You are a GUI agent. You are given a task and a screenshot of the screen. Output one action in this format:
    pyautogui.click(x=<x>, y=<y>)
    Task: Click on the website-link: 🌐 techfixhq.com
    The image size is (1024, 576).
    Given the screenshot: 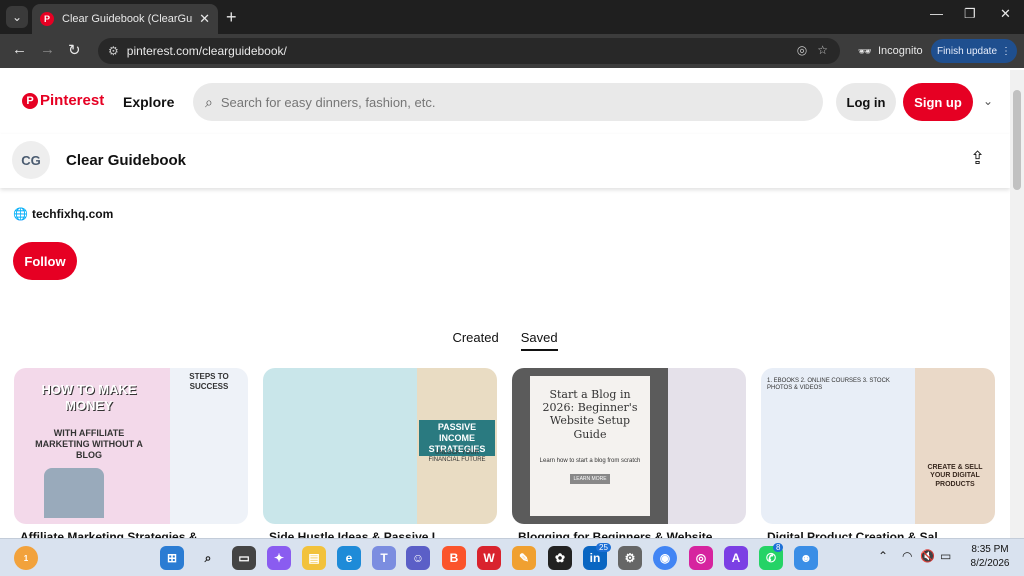 What is the action you would take?
    pyautogui.click(x=63, y=214)
    